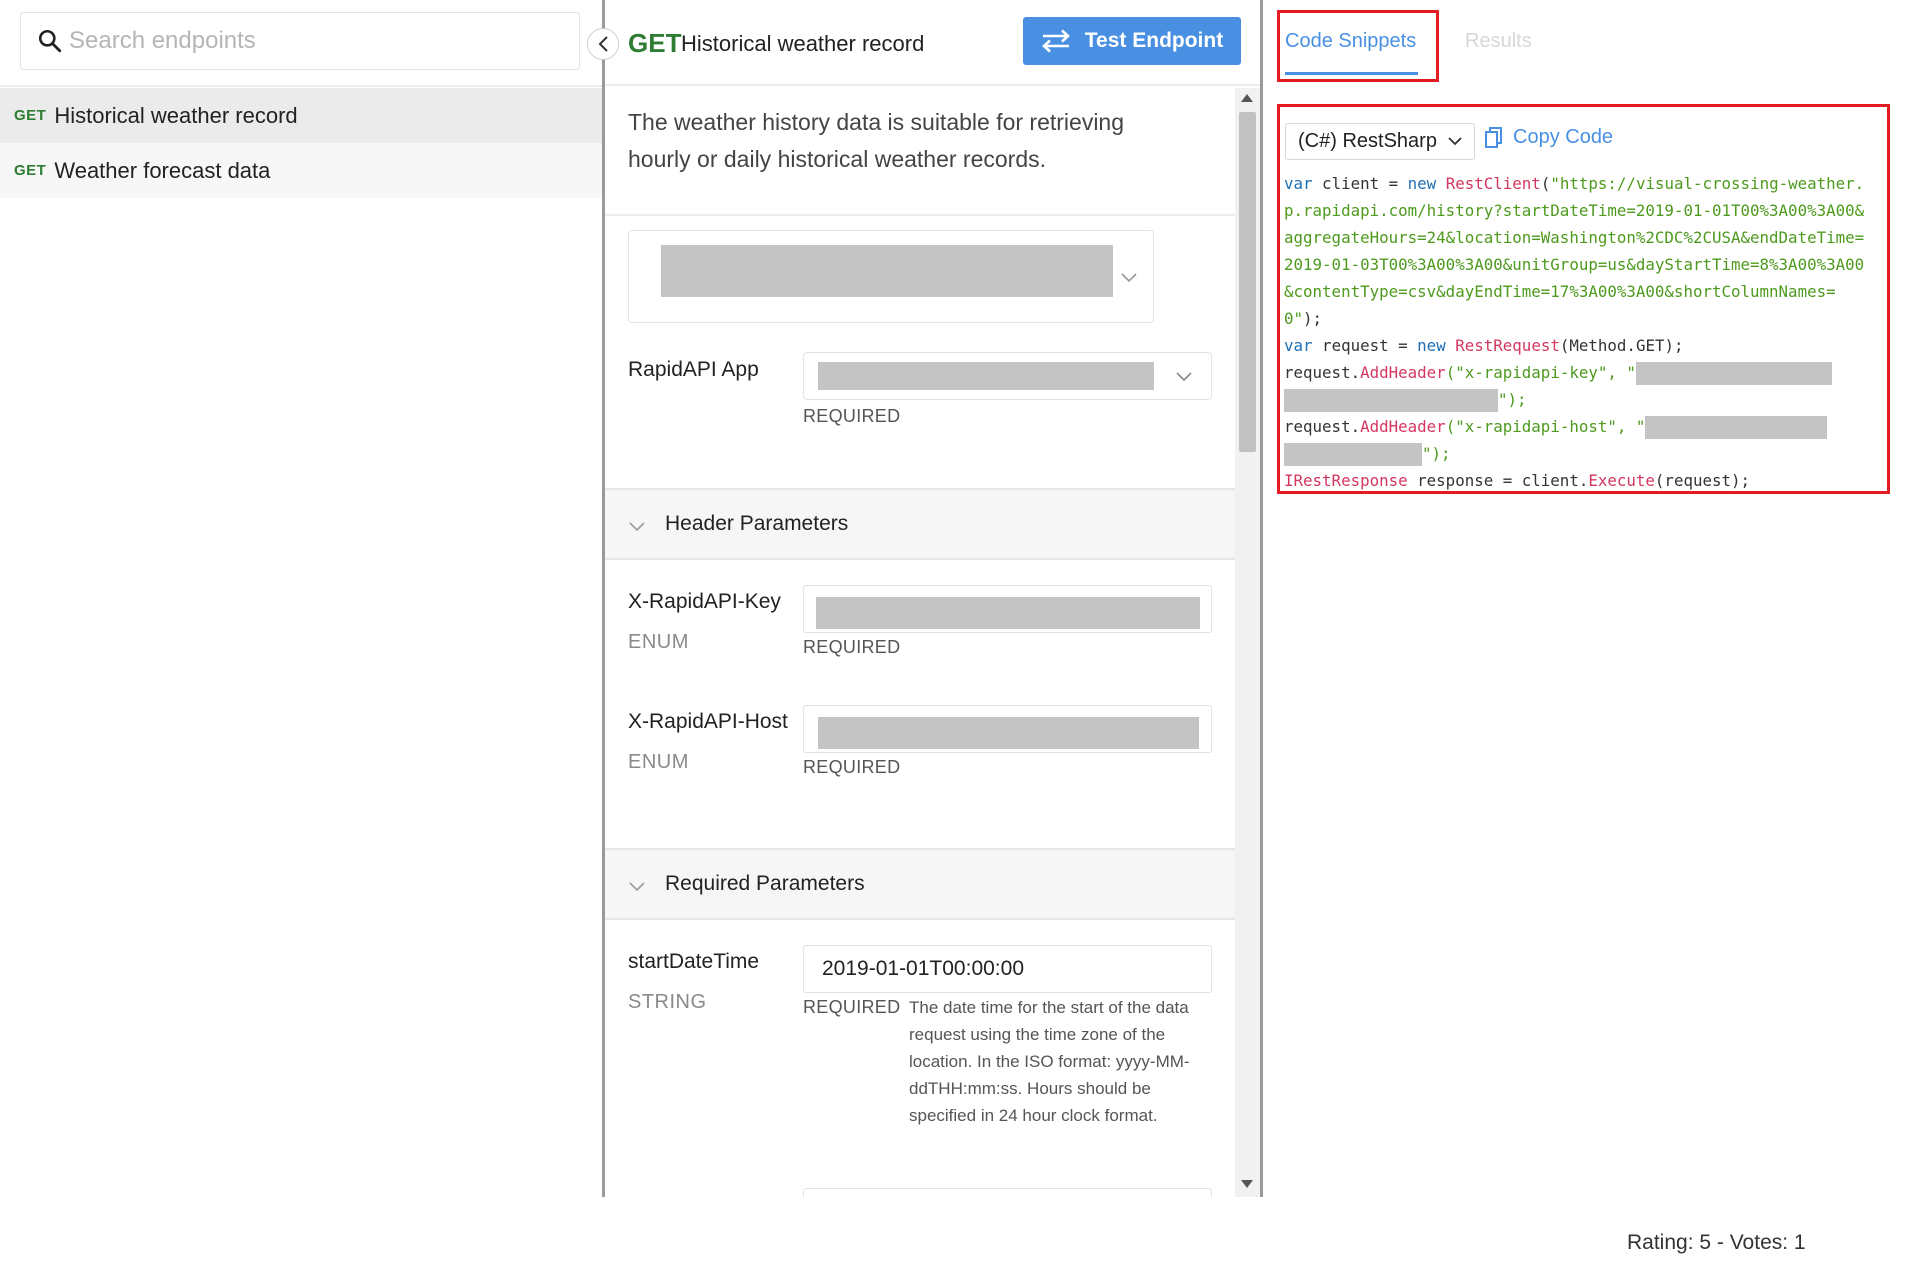  I want to click on rating-footer: Rating: 5 - Votes: 1, so click(1716, 1242).